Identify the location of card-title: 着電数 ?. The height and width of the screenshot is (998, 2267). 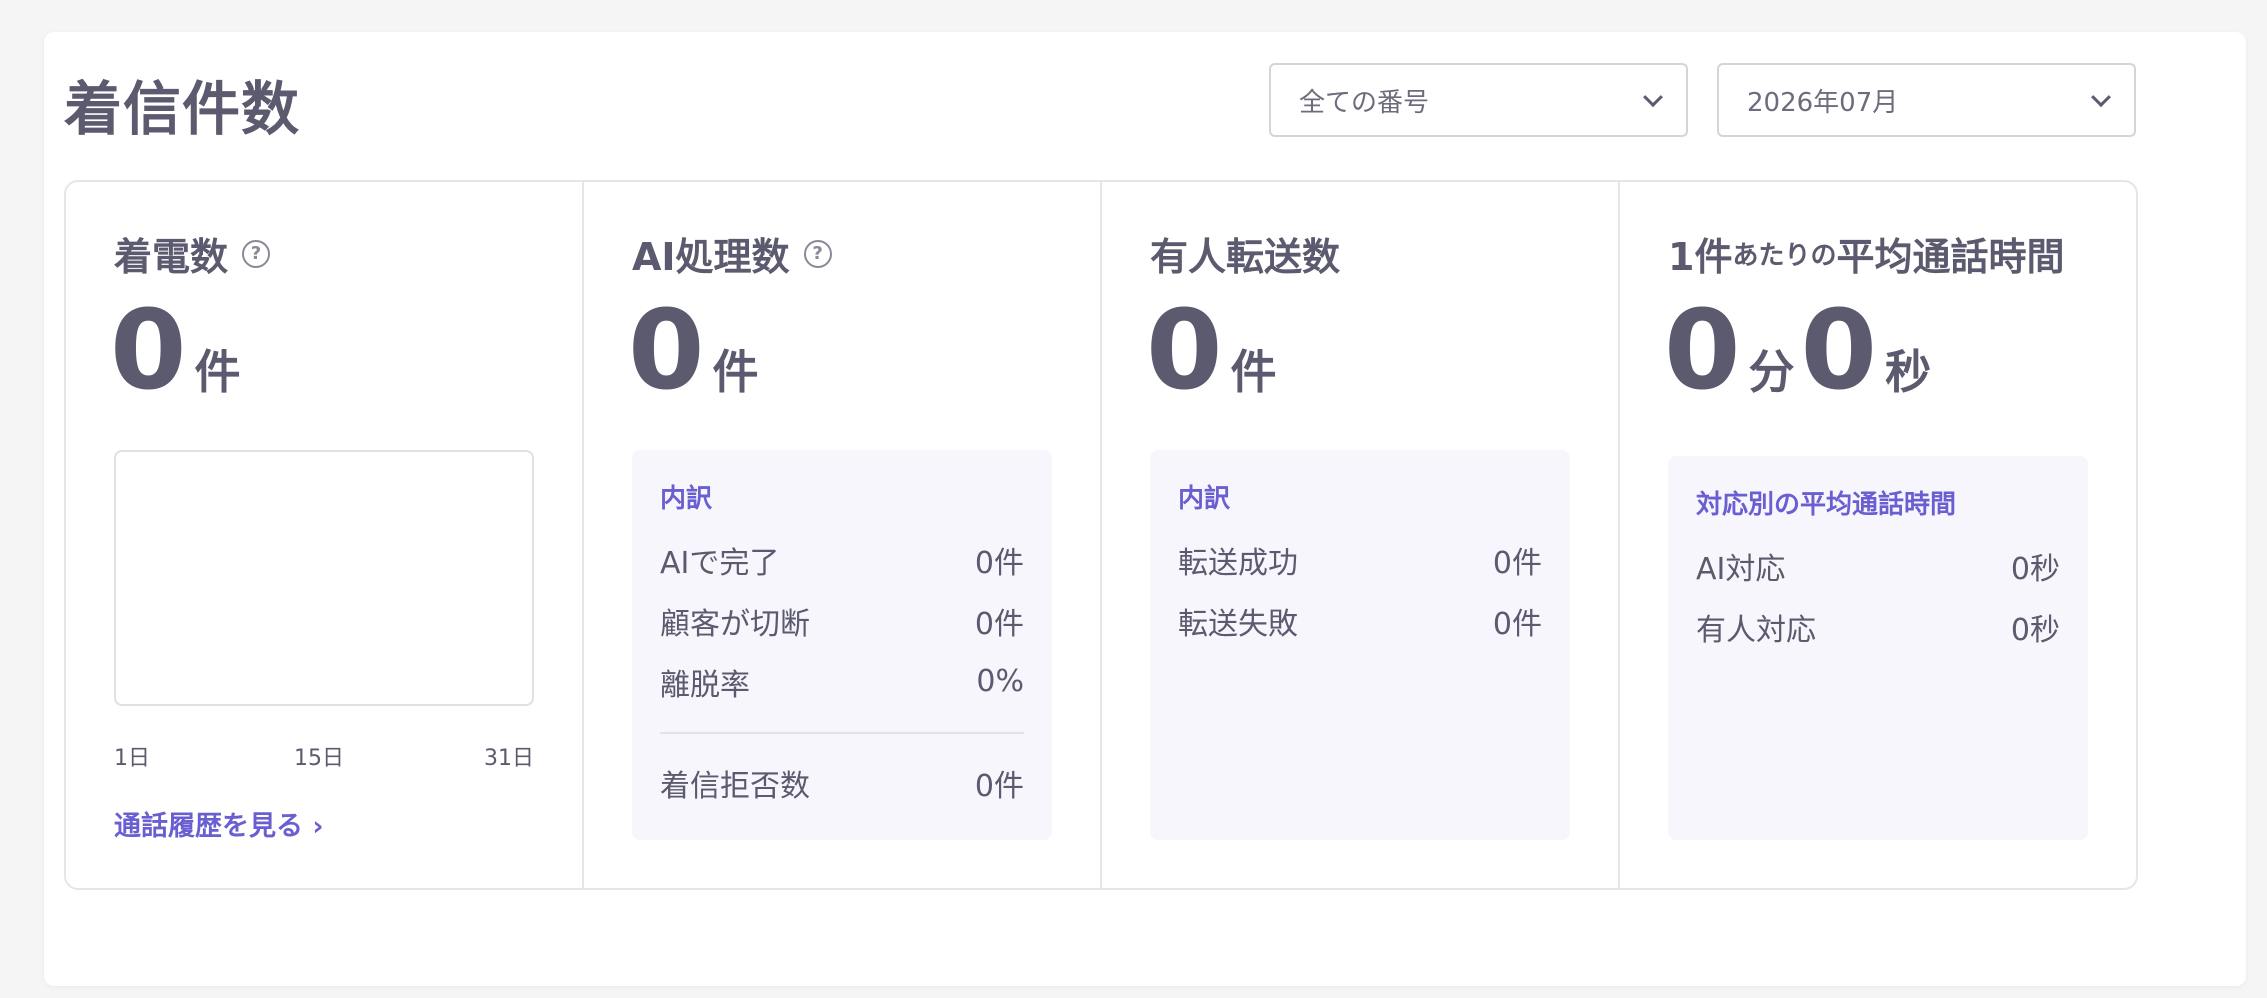
(192, 253).